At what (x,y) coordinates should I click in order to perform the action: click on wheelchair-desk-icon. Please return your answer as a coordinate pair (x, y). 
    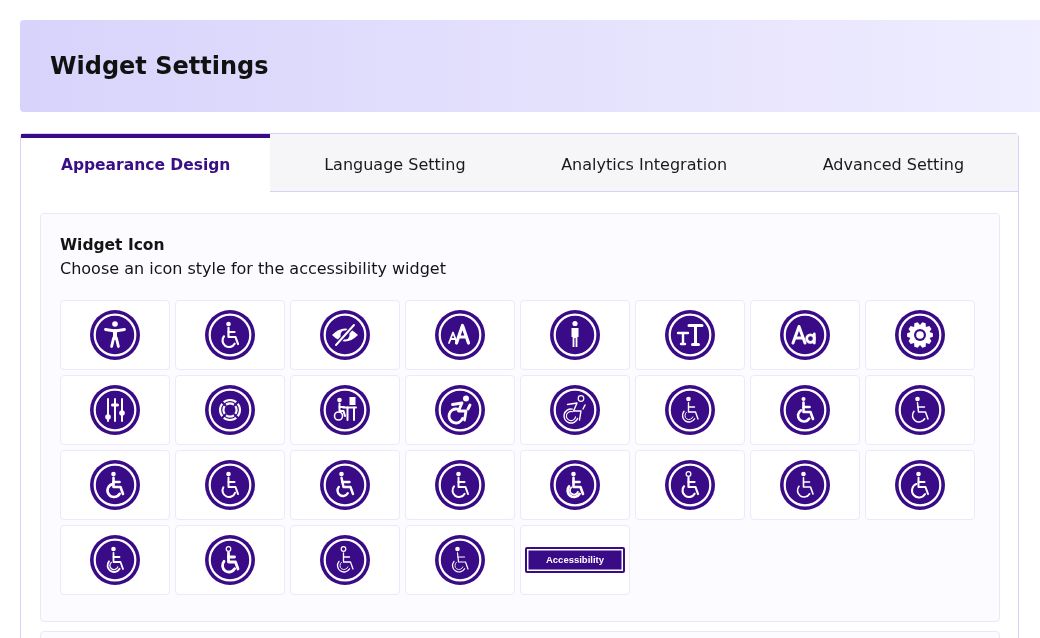
    Looking at the image, I should click on (345, 410).